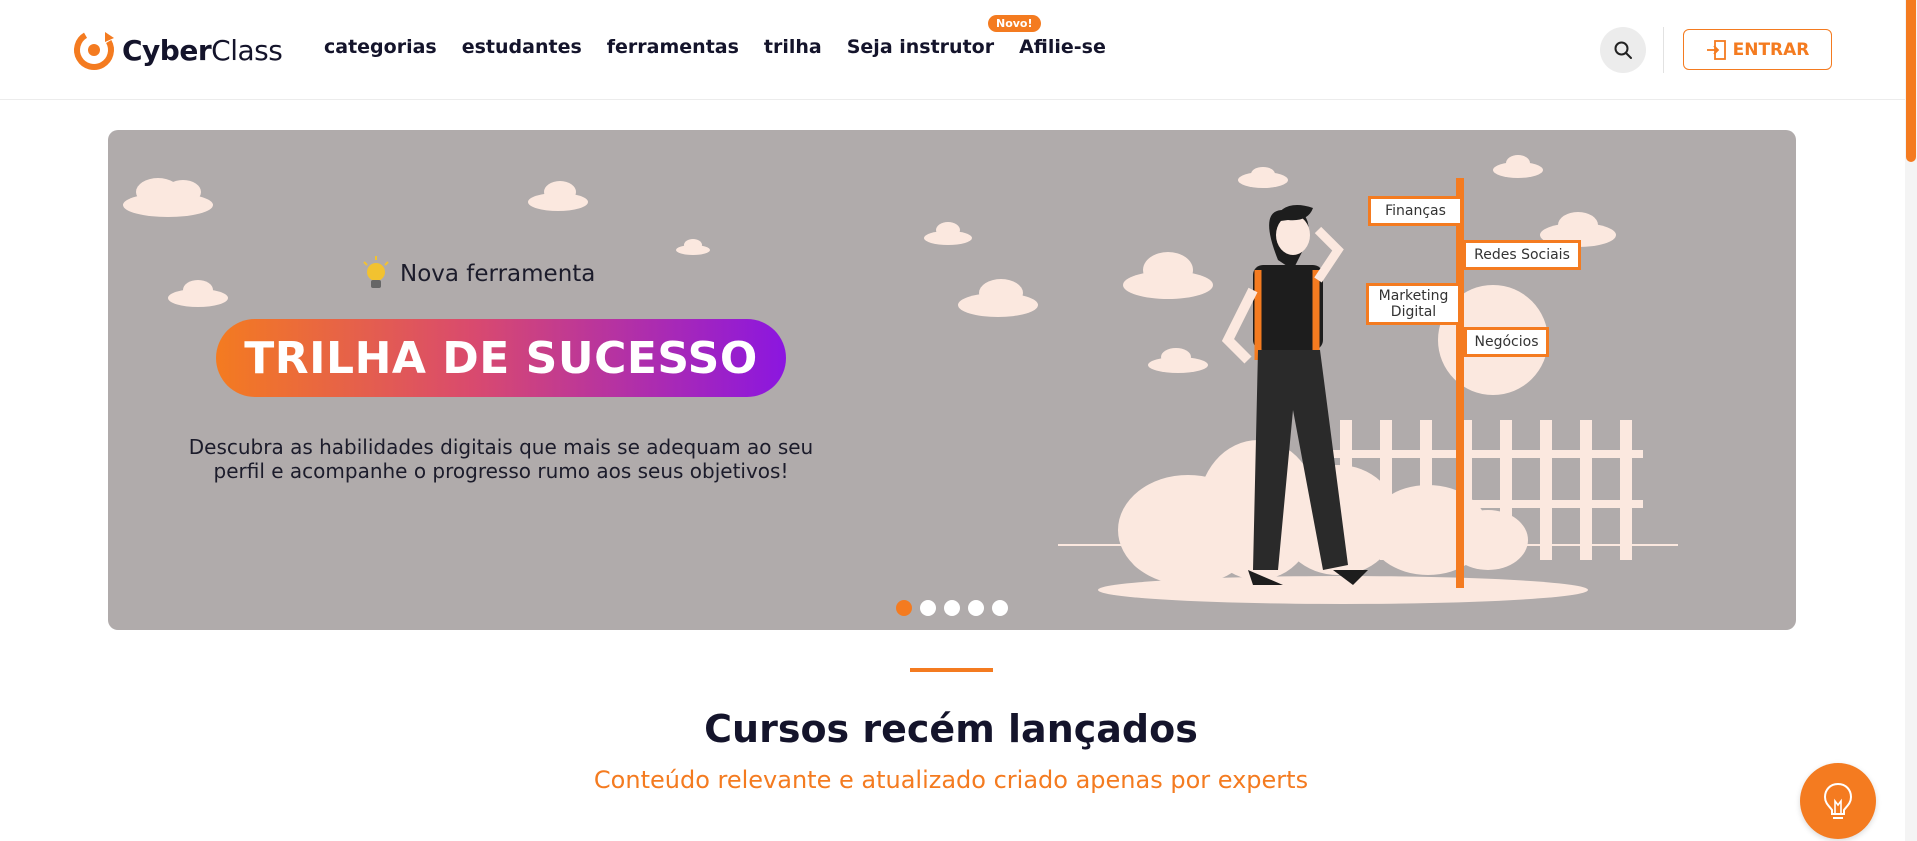 This screenshot has width=1917, height=841. I want to click on scrollbar-thumb, so click(1911, 81).